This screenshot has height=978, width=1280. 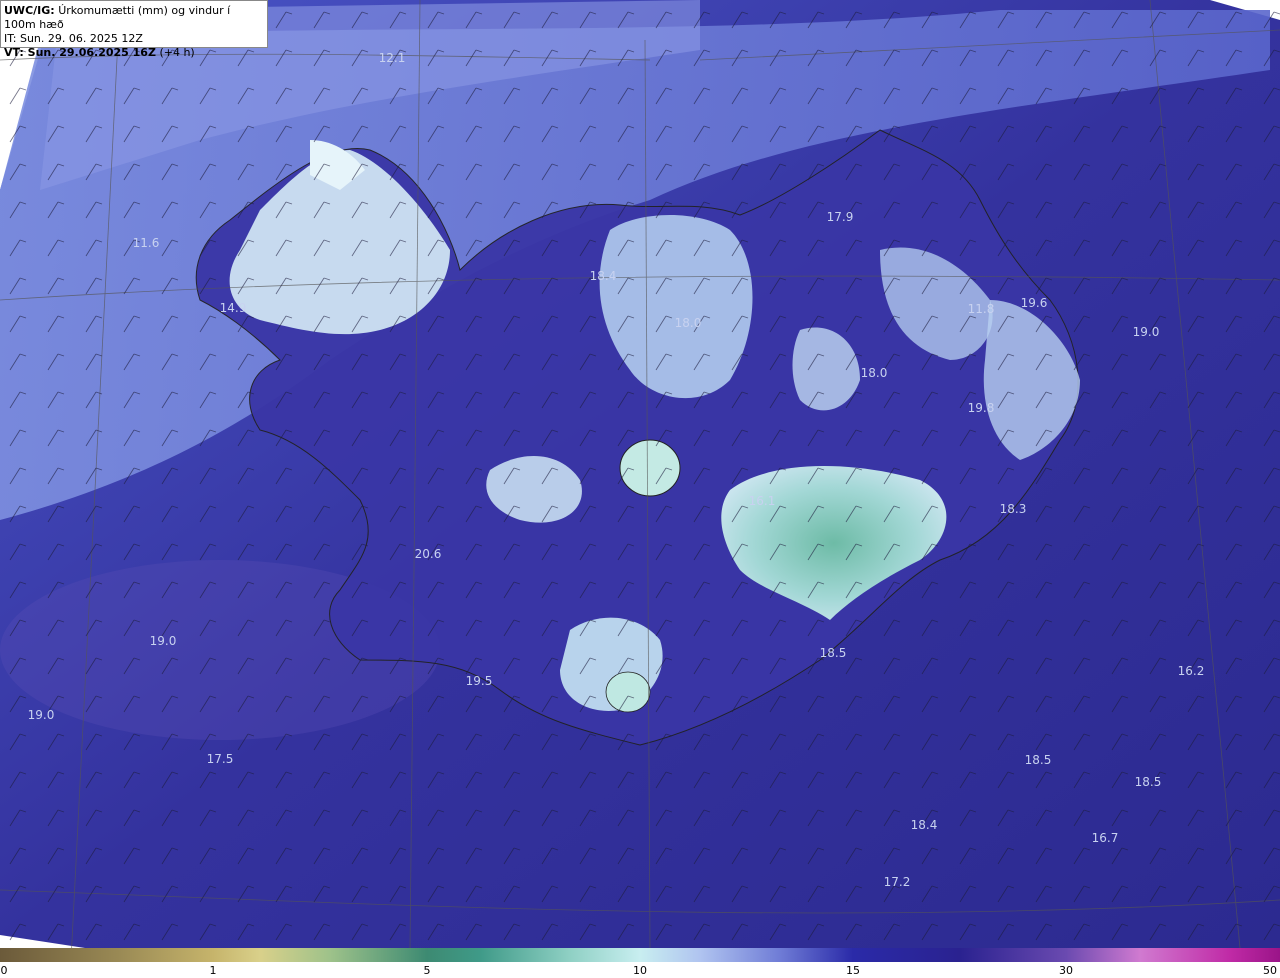 What do you see at coordinates (233, 308) in the screenshot?
I see `map-value: 14.9` at bounding box center [233, 308].